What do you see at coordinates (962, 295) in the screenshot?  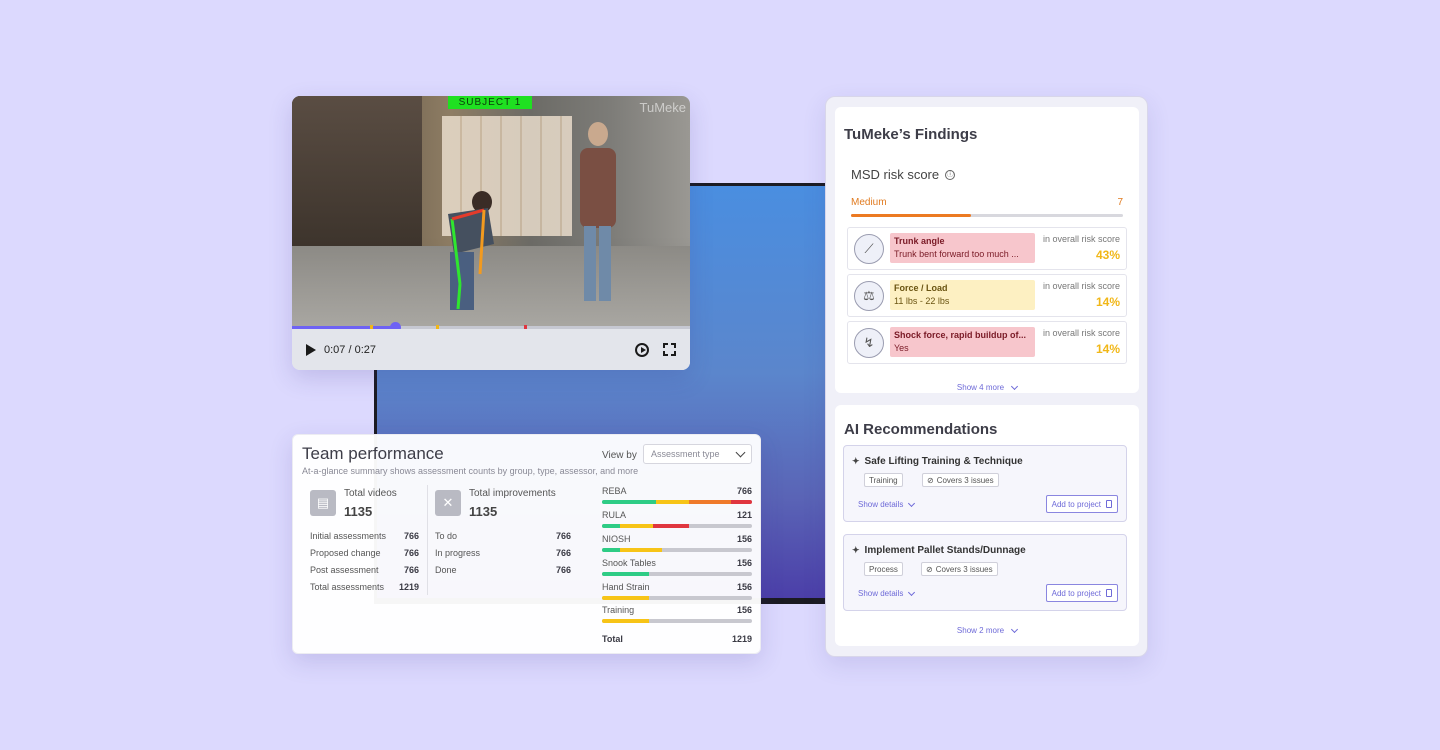 I see `finding-tag: Force / Load 11 lbs - 22 lbs` at bounding box center [962, 295].